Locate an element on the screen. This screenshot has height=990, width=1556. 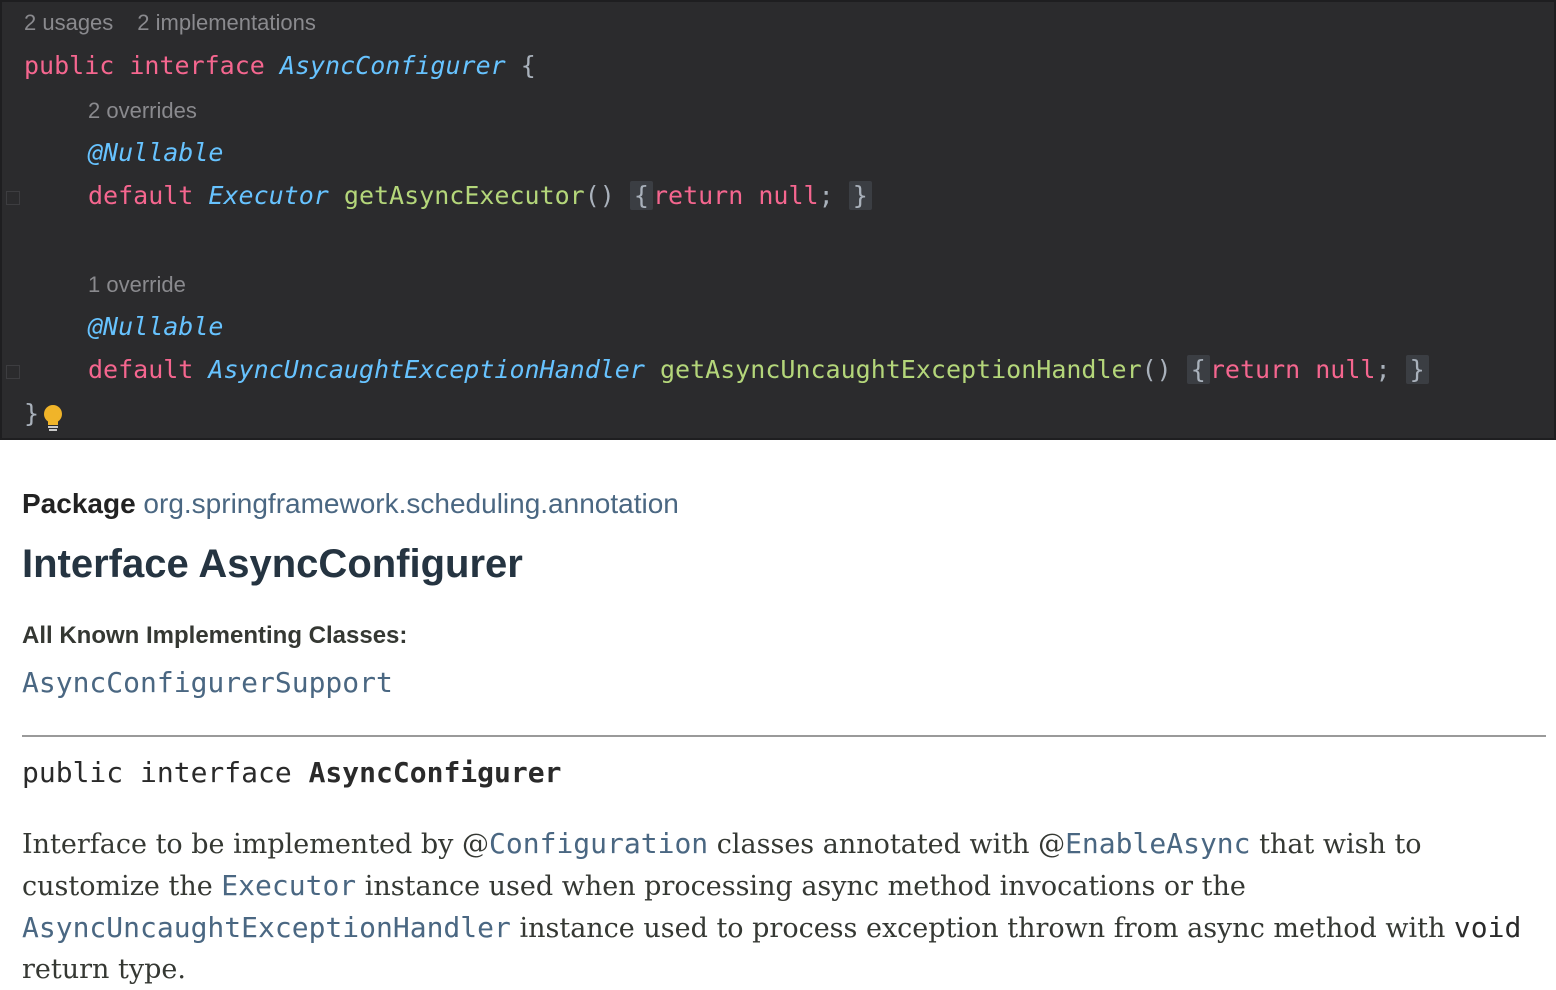
override-hint: 1 override is located at coordinates (137, 285).